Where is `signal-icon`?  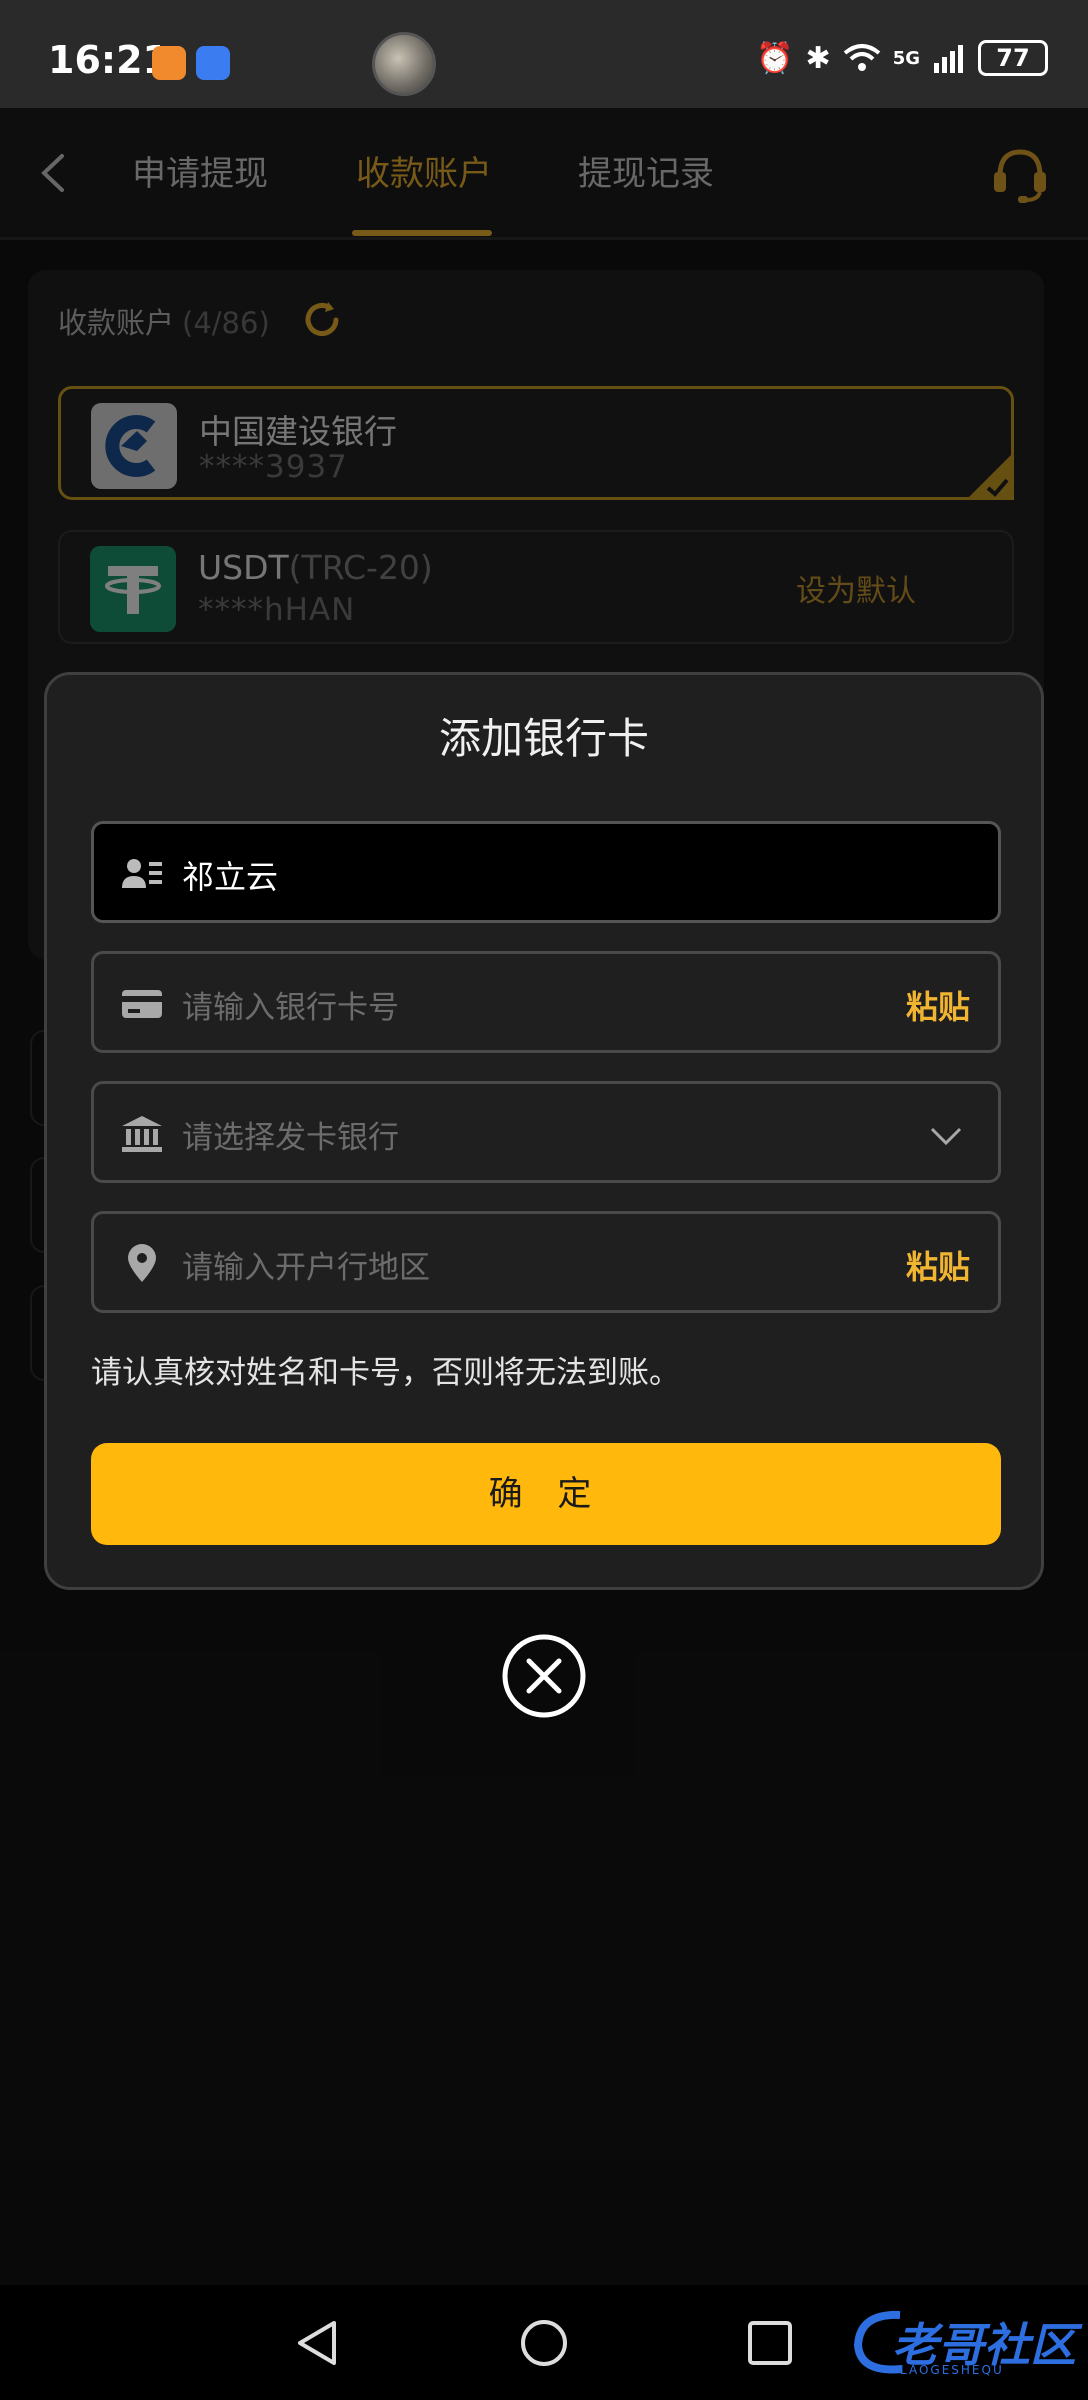
signal-icon is located at coordinates (948, 59).